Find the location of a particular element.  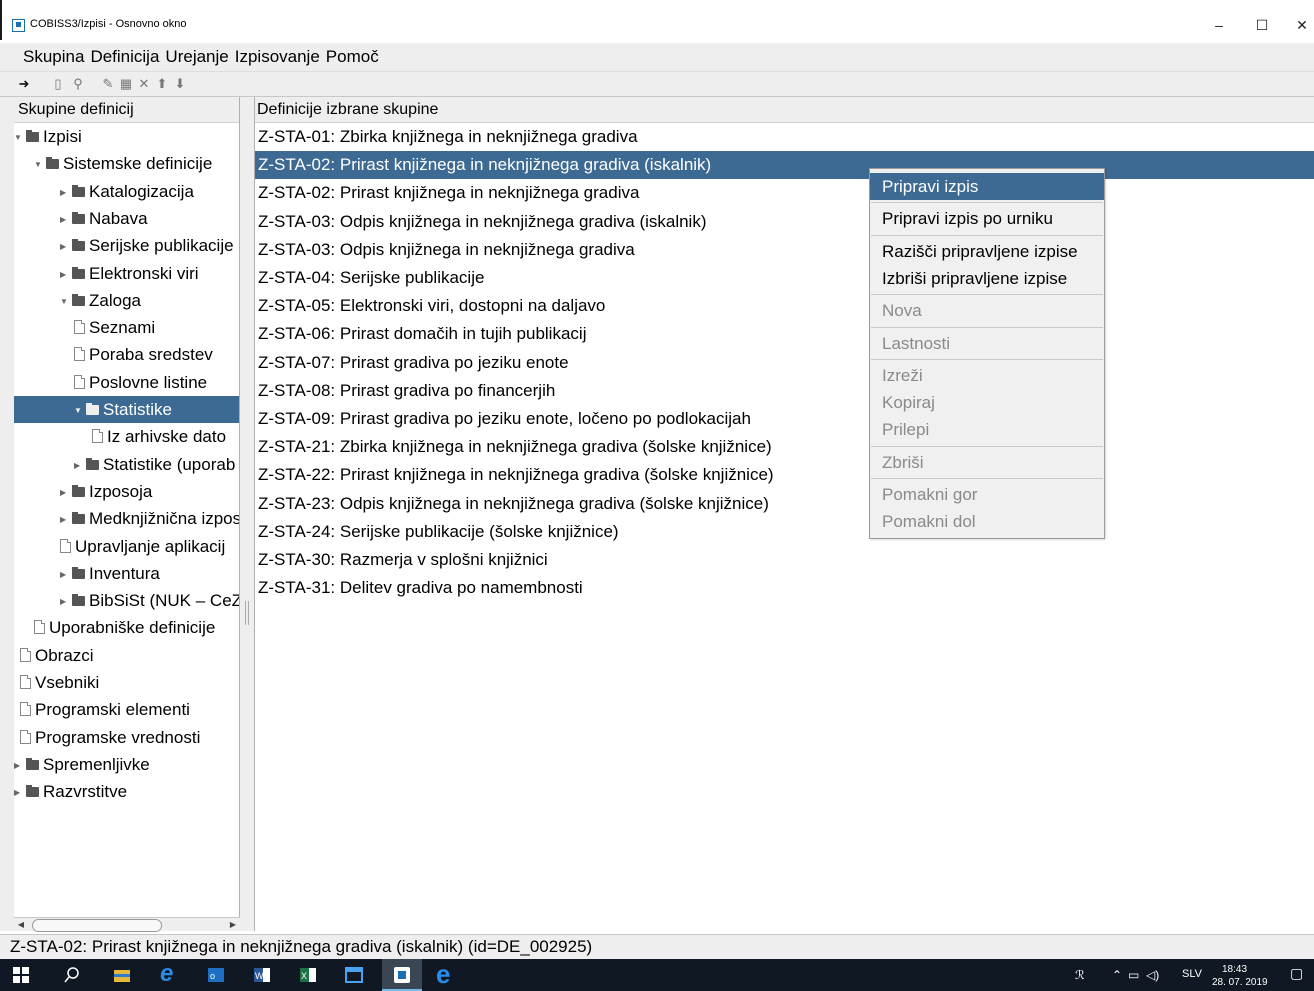

notifications-icon: ▢ is located at coordinates (1296, 973).